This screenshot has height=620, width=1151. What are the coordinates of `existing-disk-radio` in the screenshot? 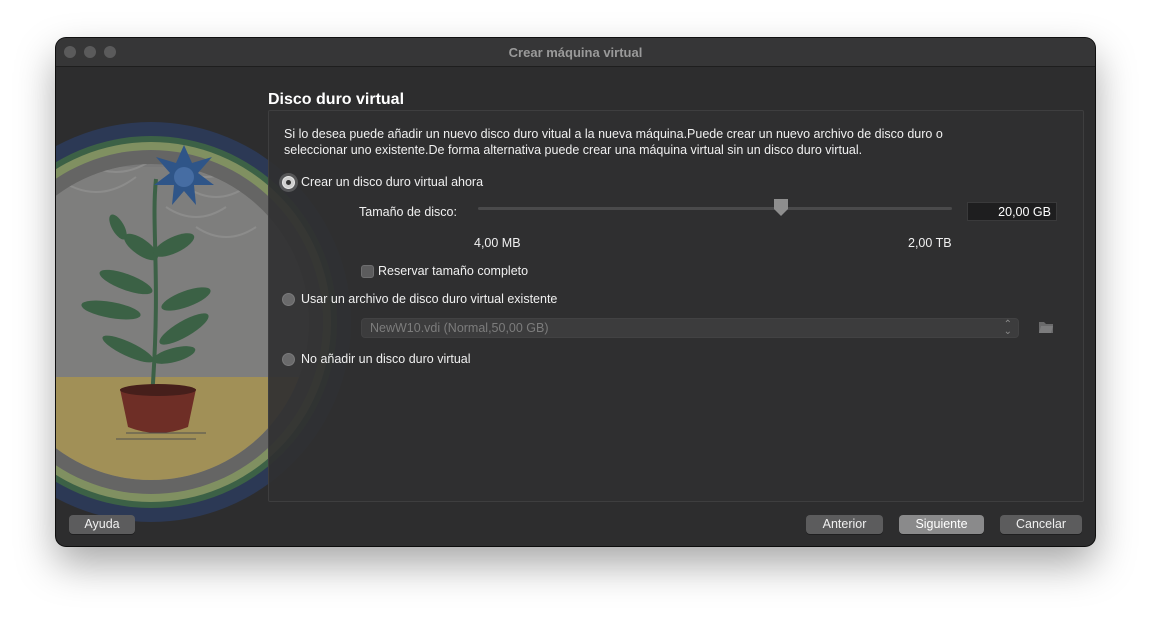 It's located at (288, 299).